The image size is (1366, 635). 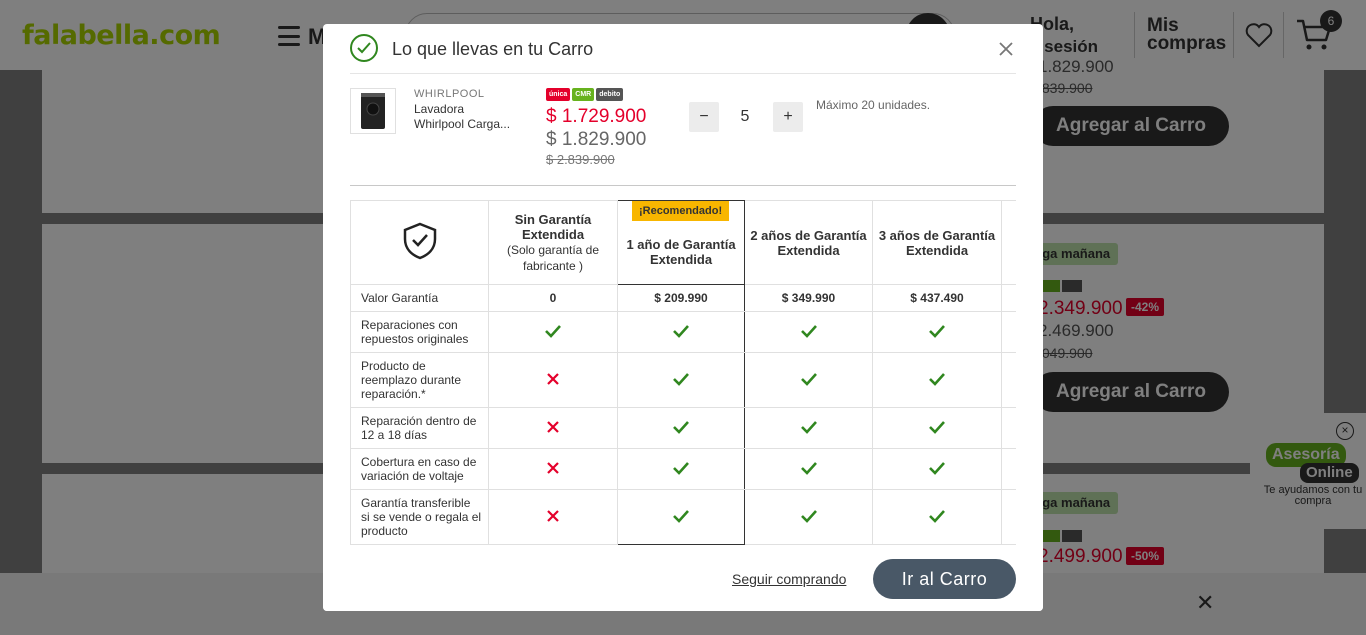 I want to click on warranty-option-title: Sin Garantía Extendida, so click(x=553, y=226).